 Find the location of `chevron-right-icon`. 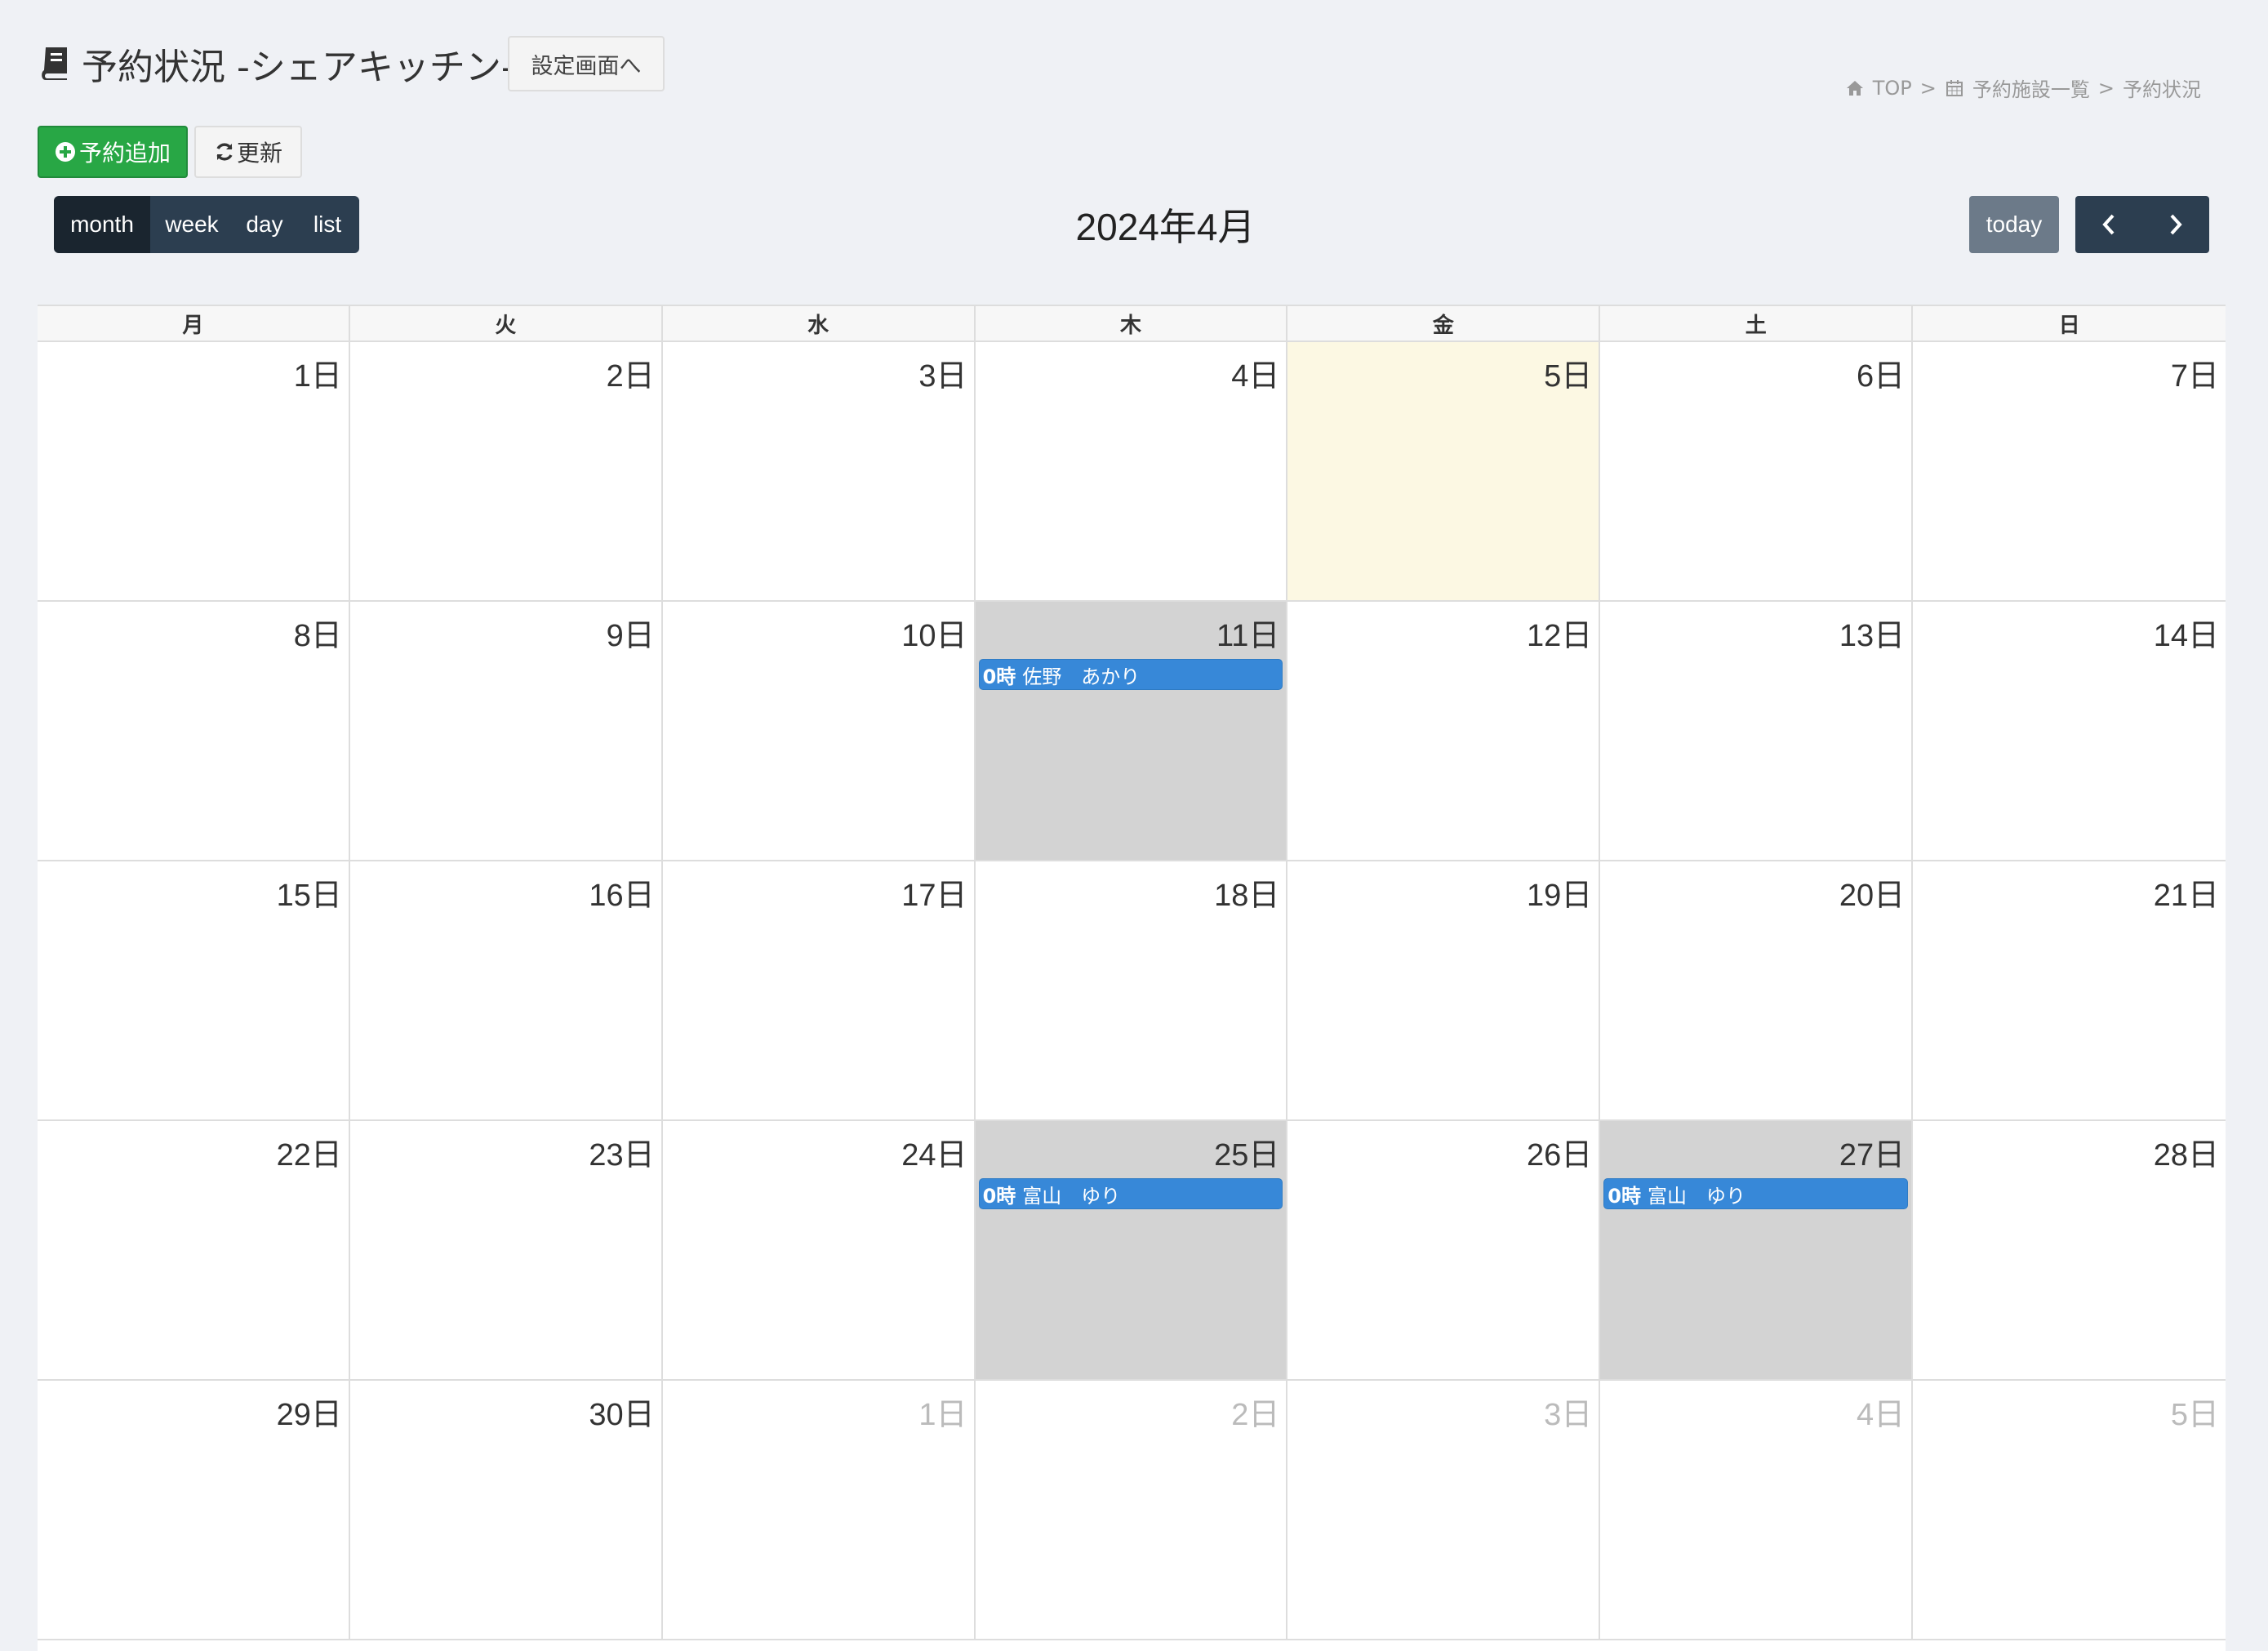

chevron-right-icon is located at coordinates (2176, 224).